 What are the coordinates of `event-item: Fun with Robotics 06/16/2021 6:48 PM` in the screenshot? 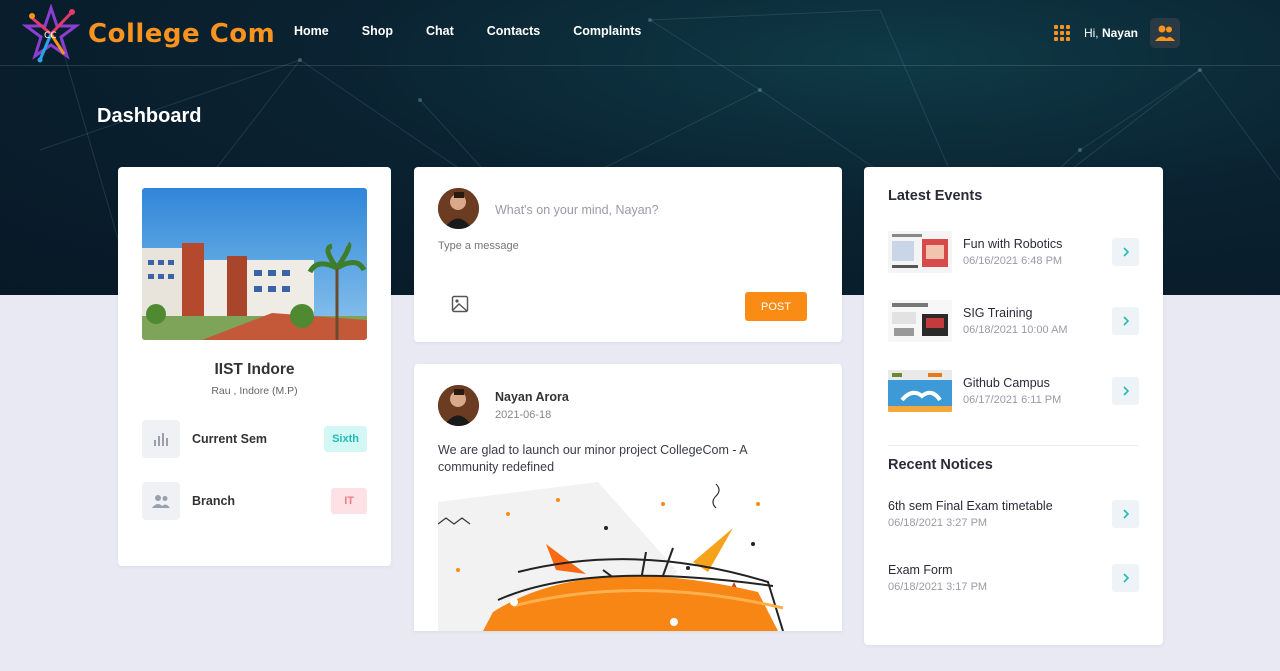 It's located at (1013, 252).